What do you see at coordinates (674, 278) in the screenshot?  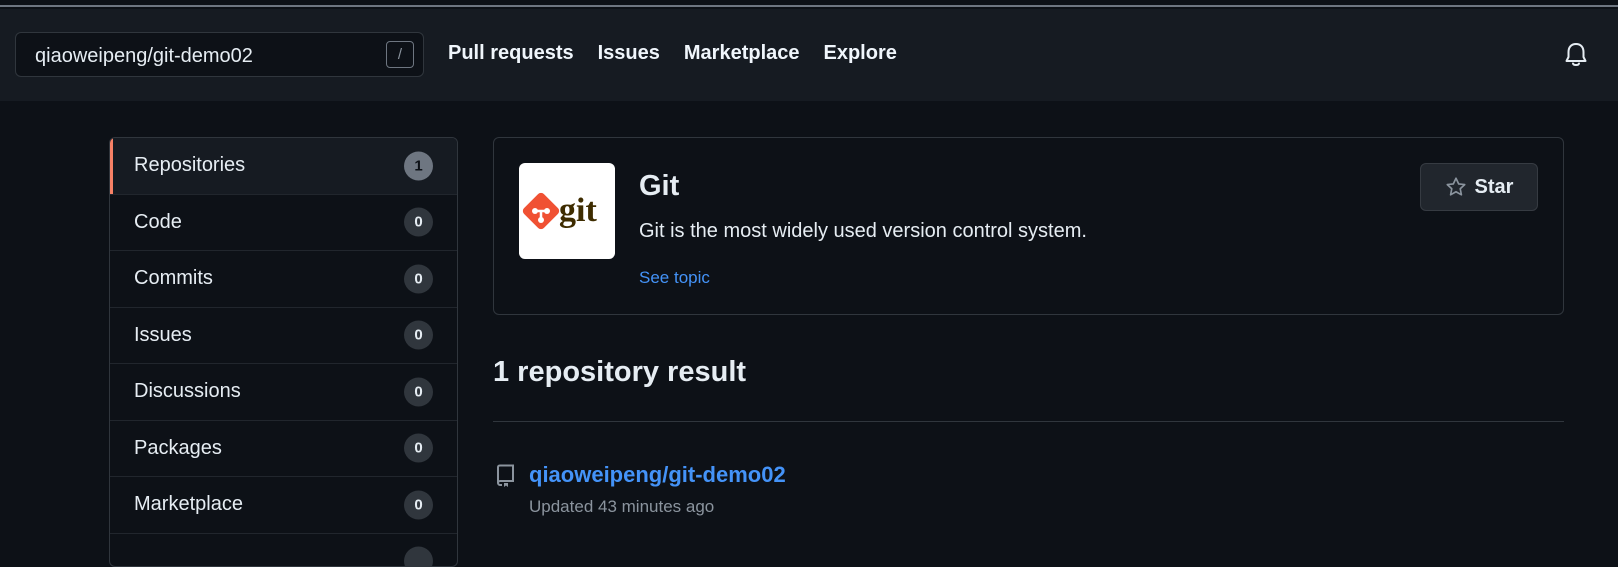 I see `see-topic-link: See topic` at bounding box center [674, 278].